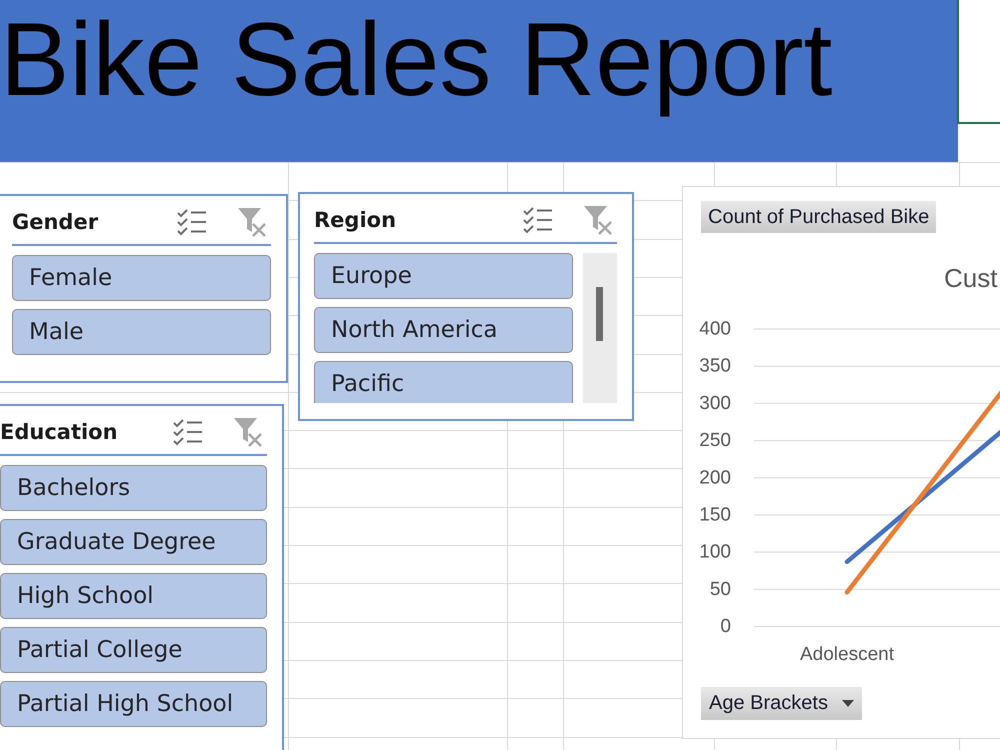 Image resolution: width=1000 pixels, height=750 pixels. Describe the element at coordinates (443, 276) in the screenshot. I see `slicer-item: Europe` at that location.